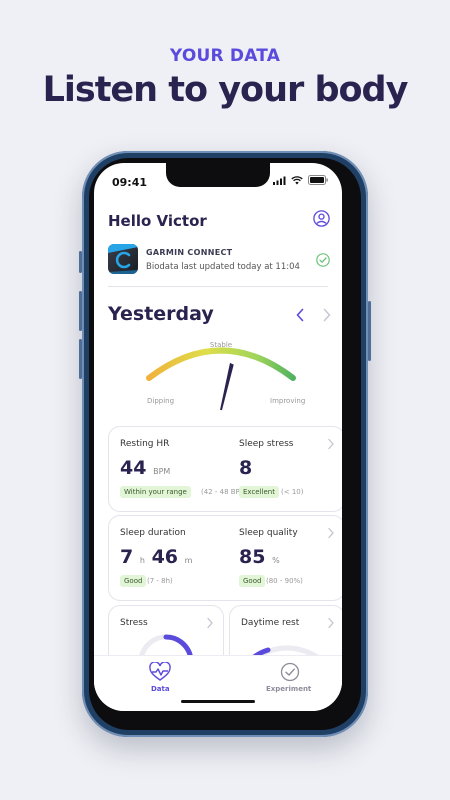 The image size is (450, 800). I want to click on marketing-kicker: YOUR DATA, so click(225, 56).